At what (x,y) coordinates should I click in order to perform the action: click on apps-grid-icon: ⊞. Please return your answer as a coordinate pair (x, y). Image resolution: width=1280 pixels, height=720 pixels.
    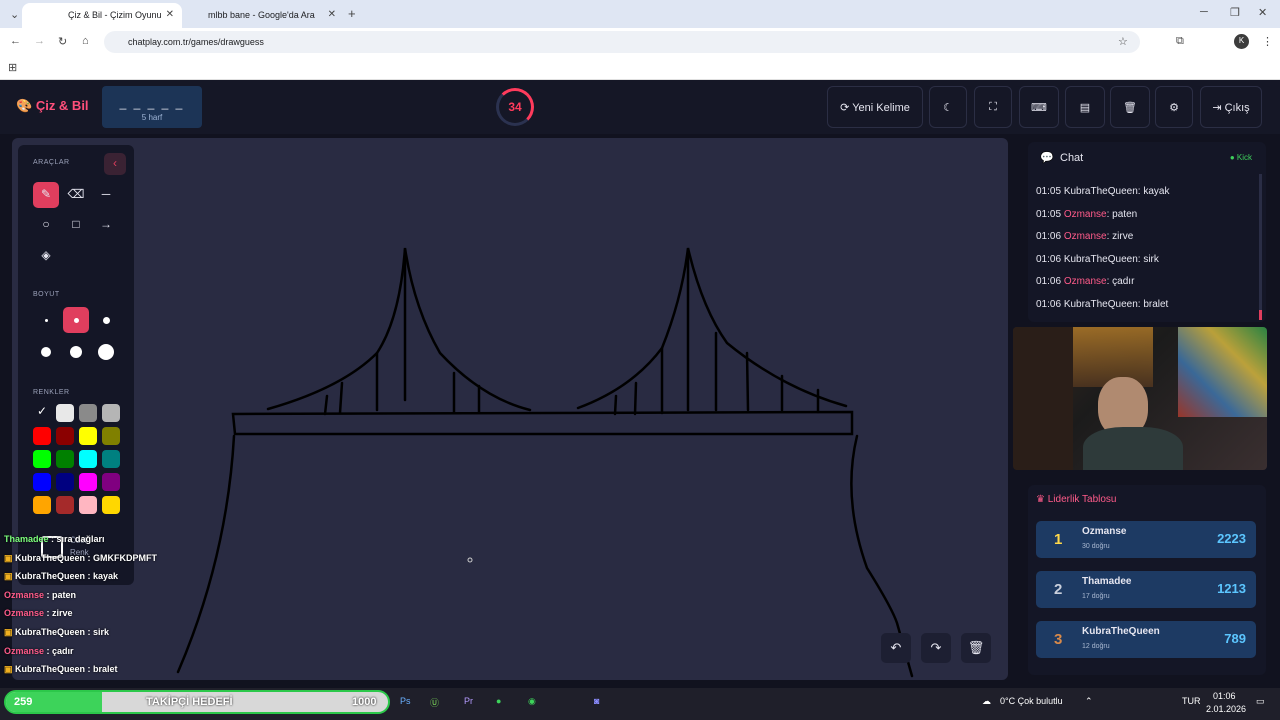
    Looking at the image, I should click on (12, 67).